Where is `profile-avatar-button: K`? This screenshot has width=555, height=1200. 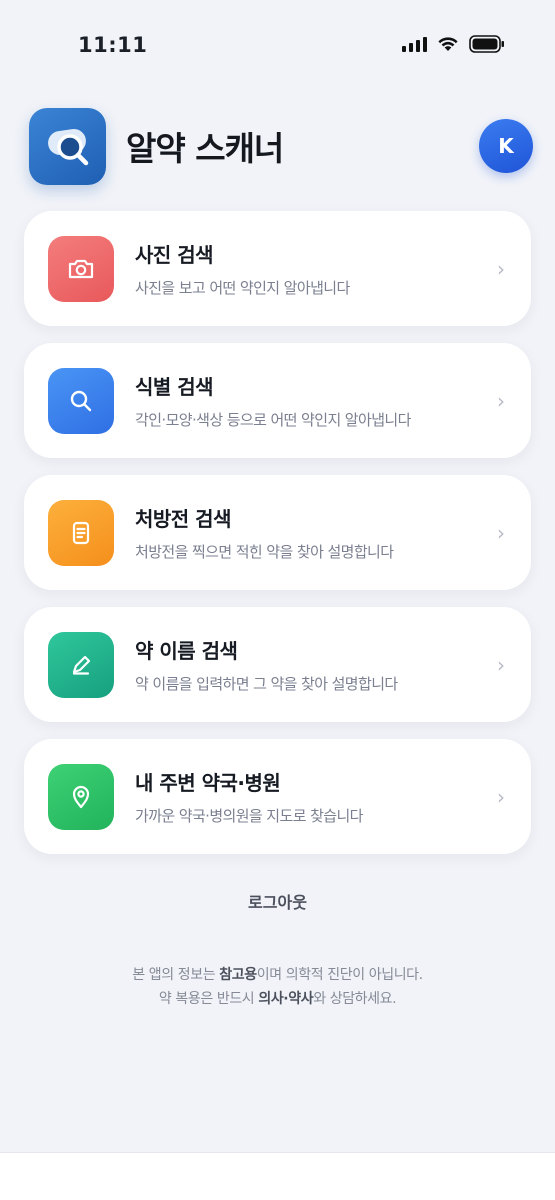
profile-avatar-button: K is located at coordinates (506, 146).